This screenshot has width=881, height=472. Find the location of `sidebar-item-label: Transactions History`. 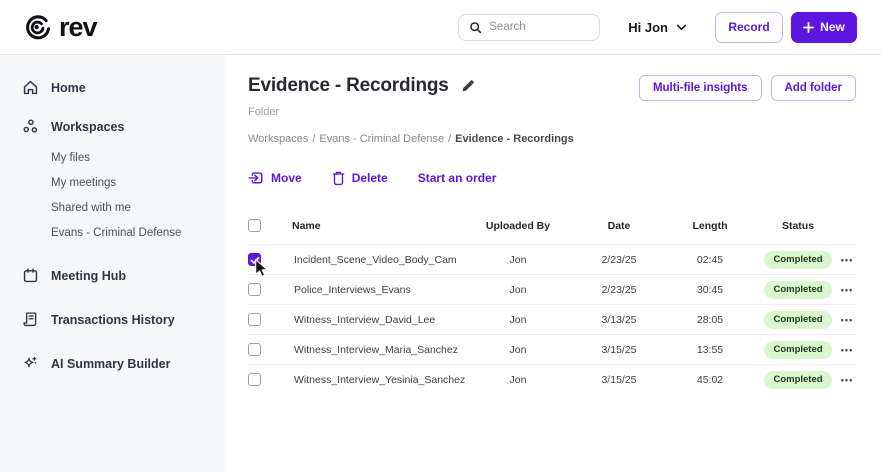

sidebar-item-label: Transactions History is located at coordinates (113, 319).